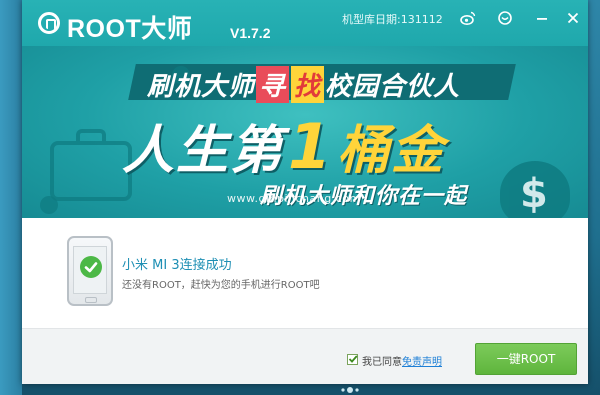 This screenshot has width=600, height=395. I want to click on money-bag-icon: $, so click(535, 189).